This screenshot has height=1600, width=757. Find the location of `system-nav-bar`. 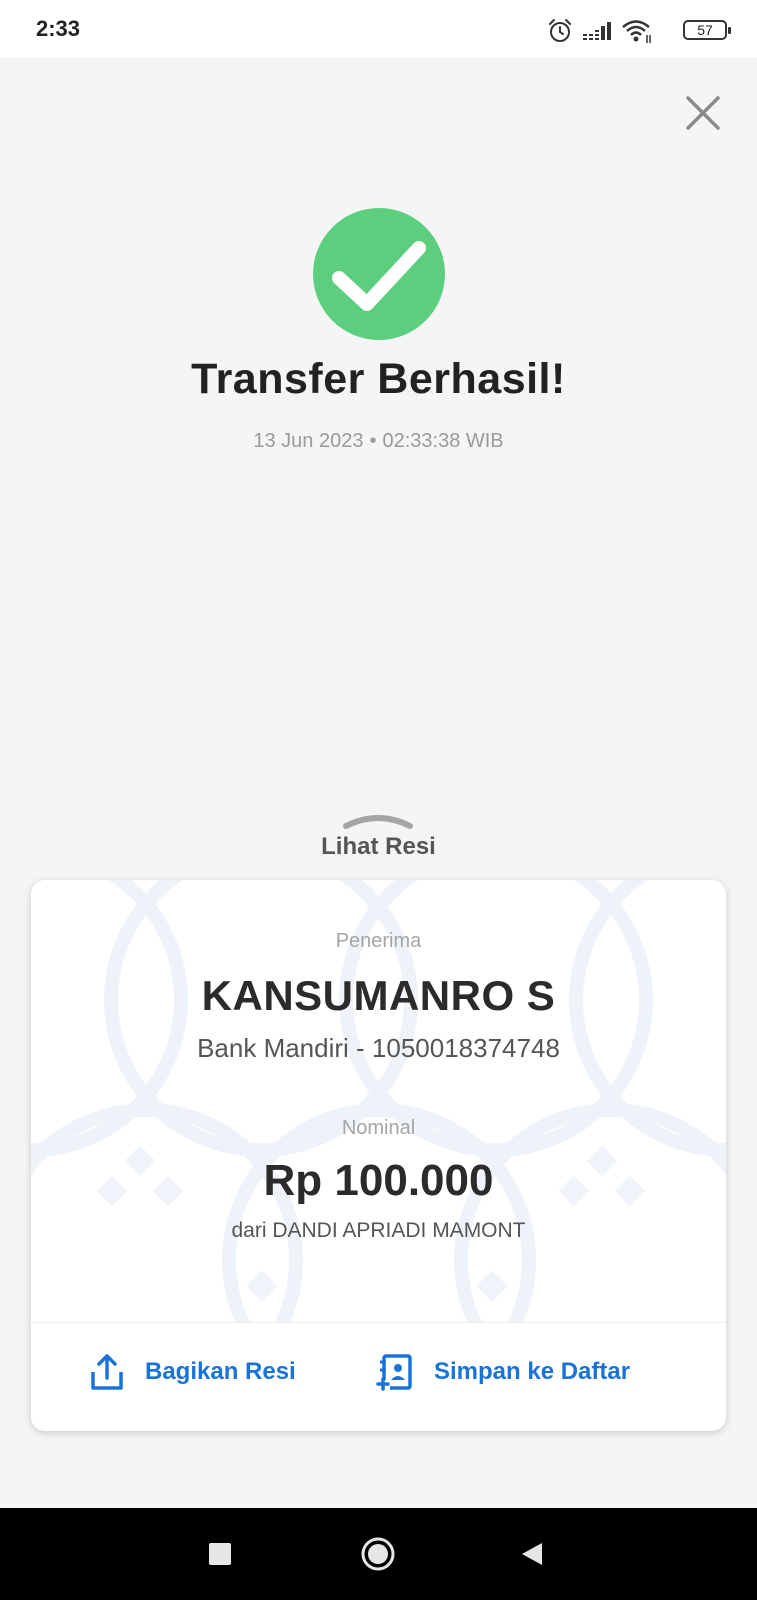

system-nav-bar is located at coordinates (378, 1554).